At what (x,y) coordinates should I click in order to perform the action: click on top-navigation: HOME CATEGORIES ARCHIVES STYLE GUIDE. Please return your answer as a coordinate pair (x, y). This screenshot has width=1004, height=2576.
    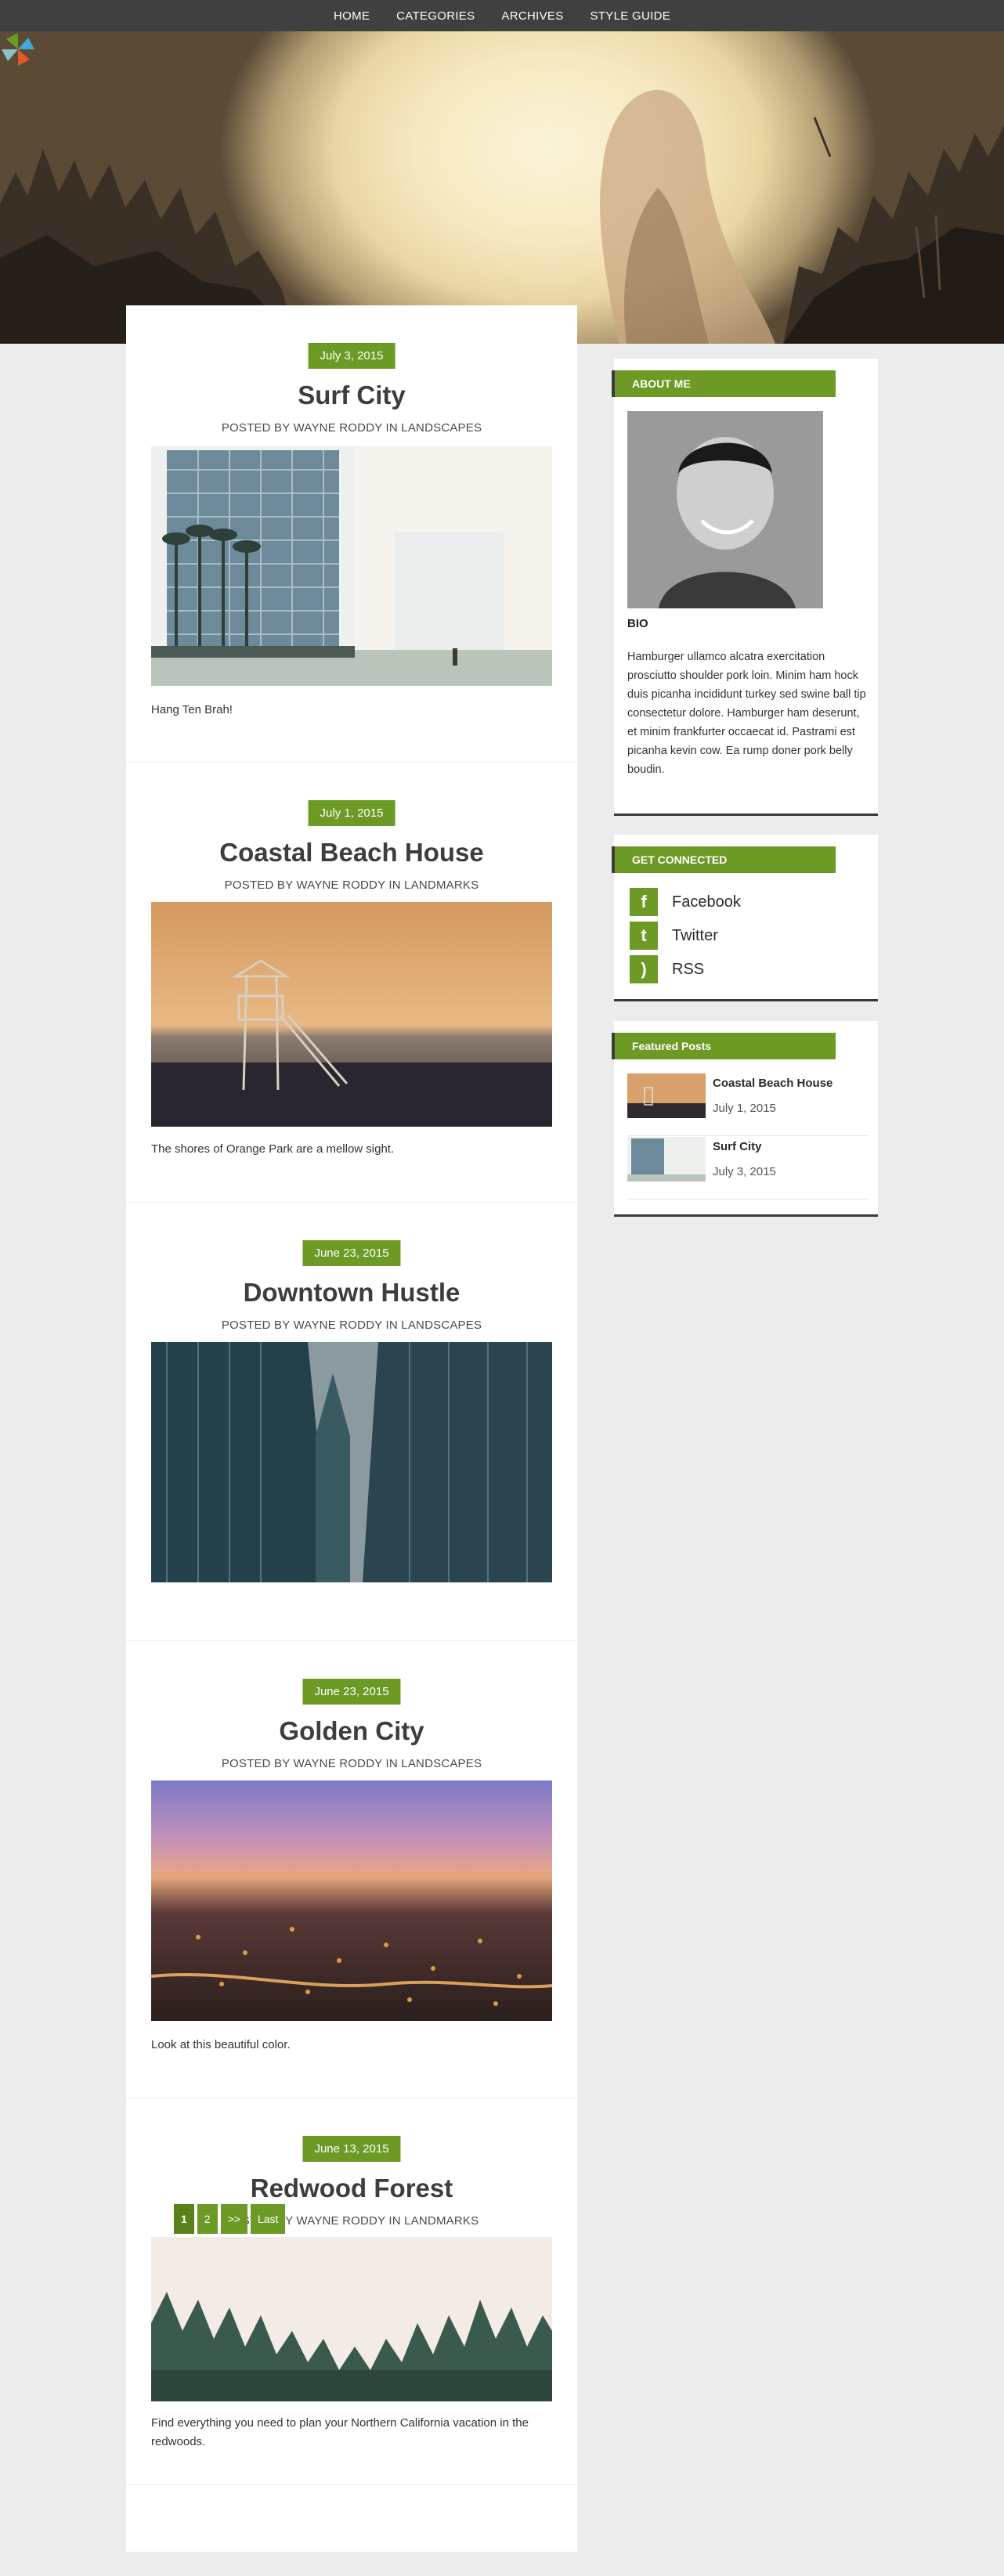
    Looking at the image, I should click on (502, 16).